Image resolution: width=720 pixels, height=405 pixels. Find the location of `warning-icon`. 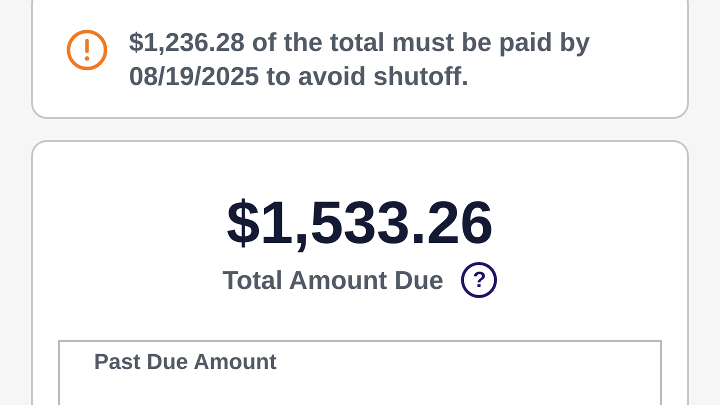

warning-icon is located at coordinates (87, 50).